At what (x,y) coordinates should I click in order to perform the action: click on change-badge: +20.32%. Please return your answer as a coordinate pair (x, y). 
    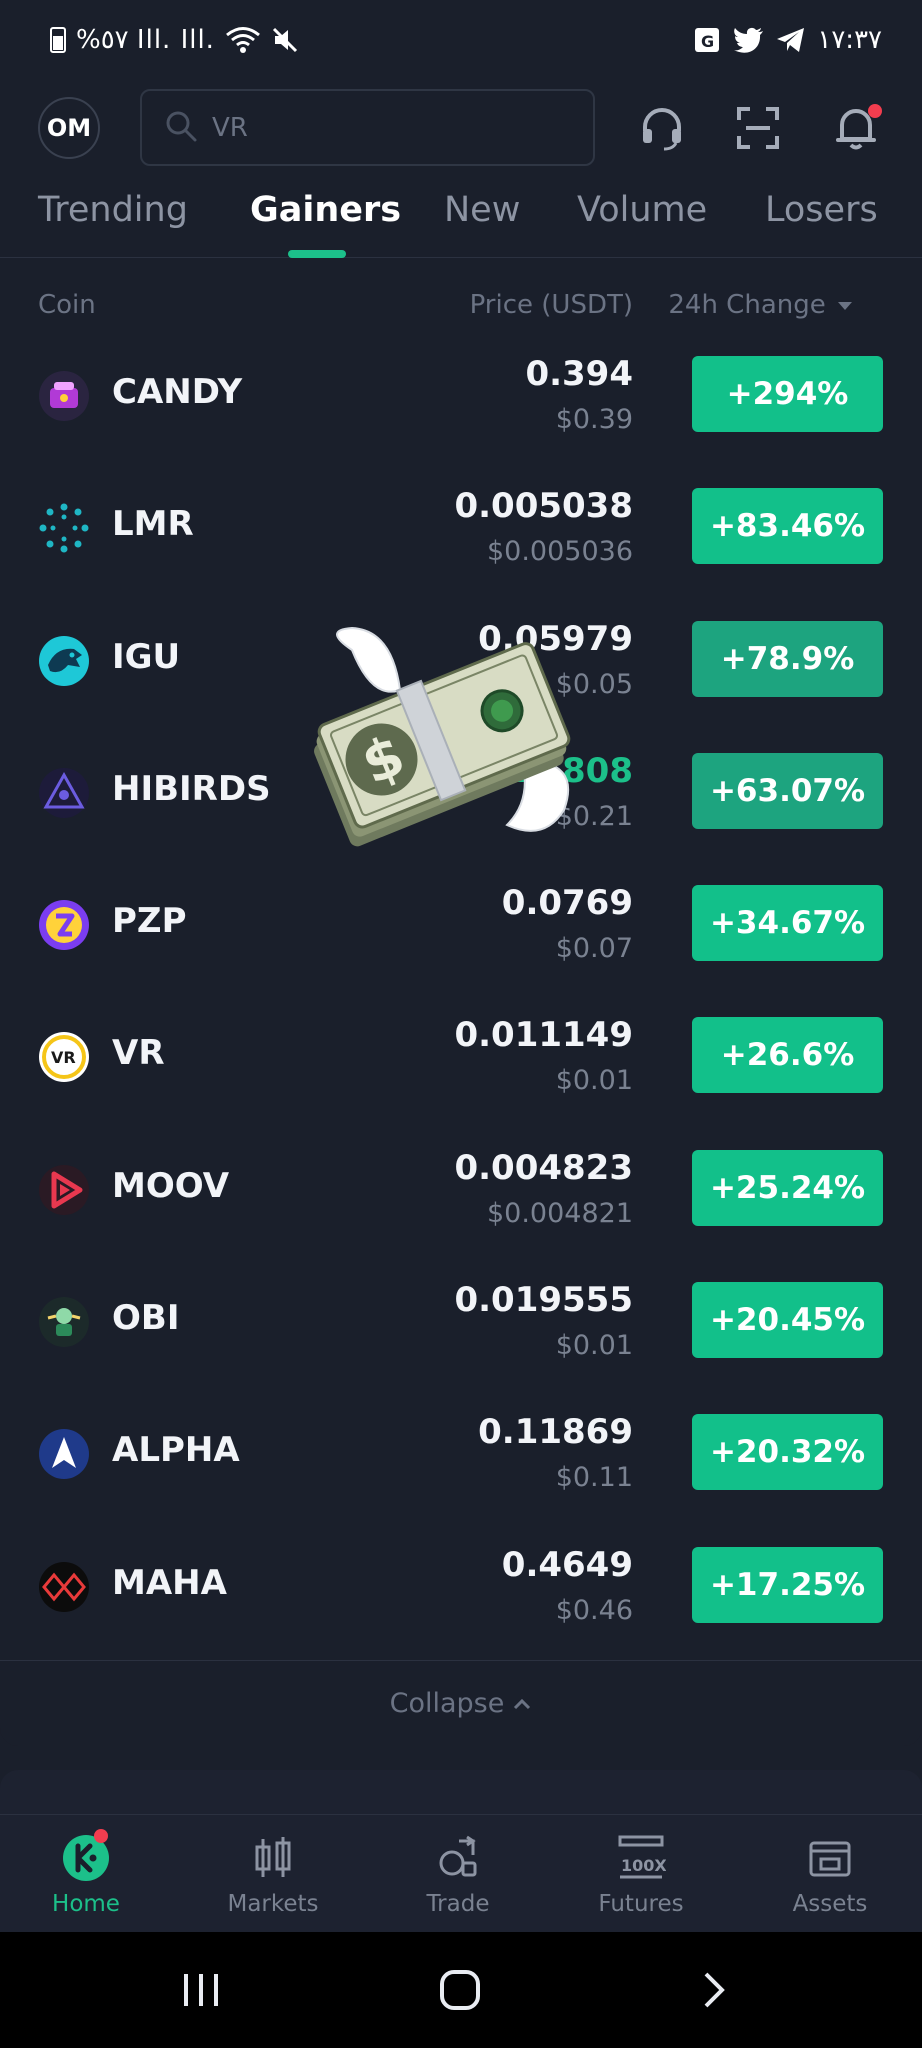
    Looking at the image, I should click on (787, 1452).